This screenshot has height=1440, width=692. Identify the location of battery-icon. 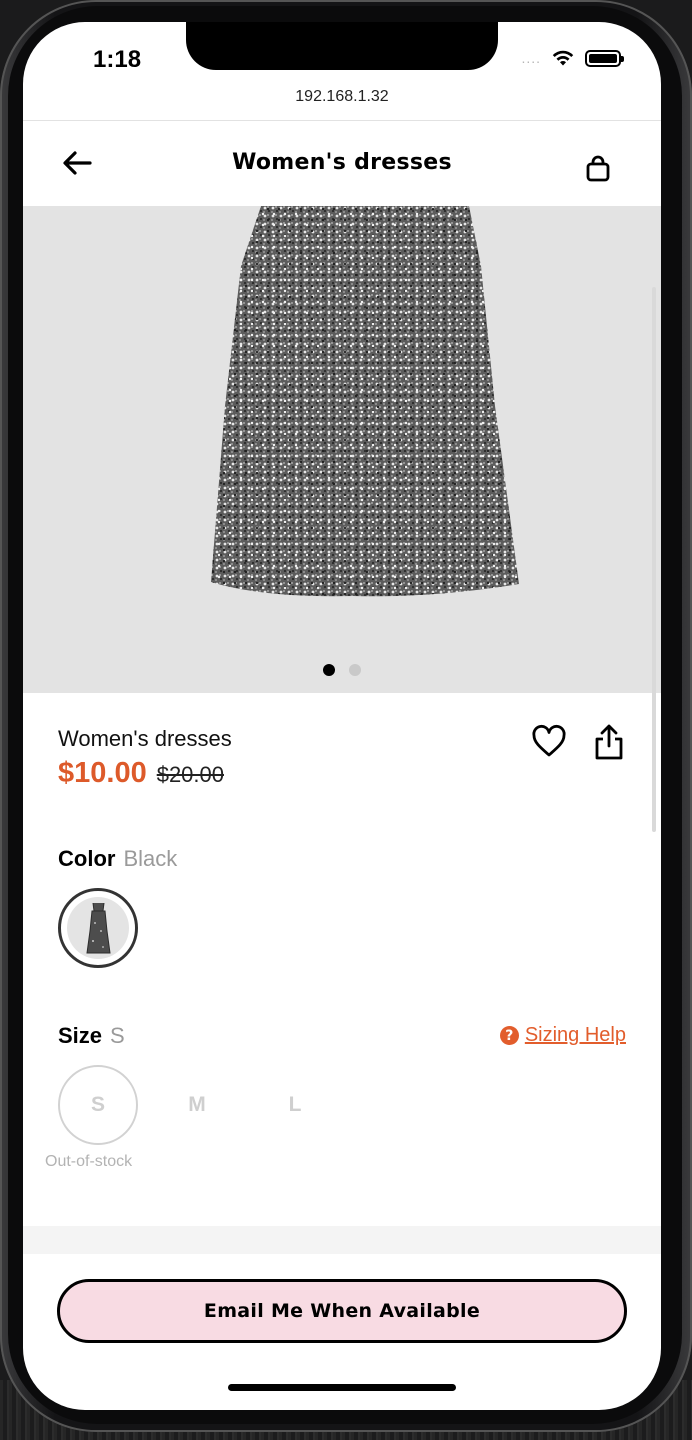
(604, 58).